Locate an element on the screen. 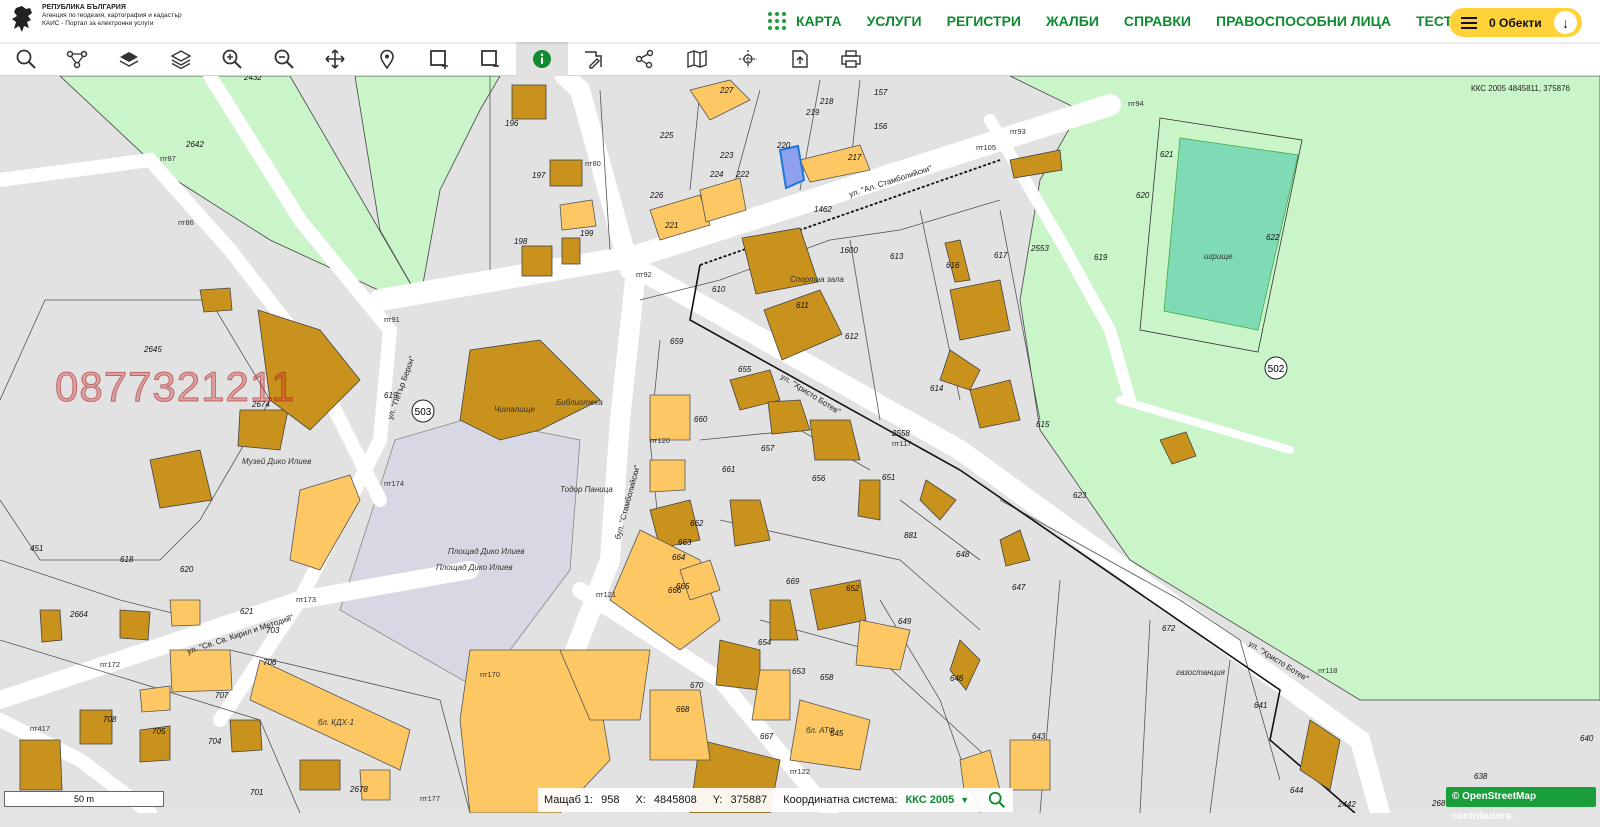 This screenshot has width=1600, height=827. plot-number: 623 is located at coordinates (1080, 495).